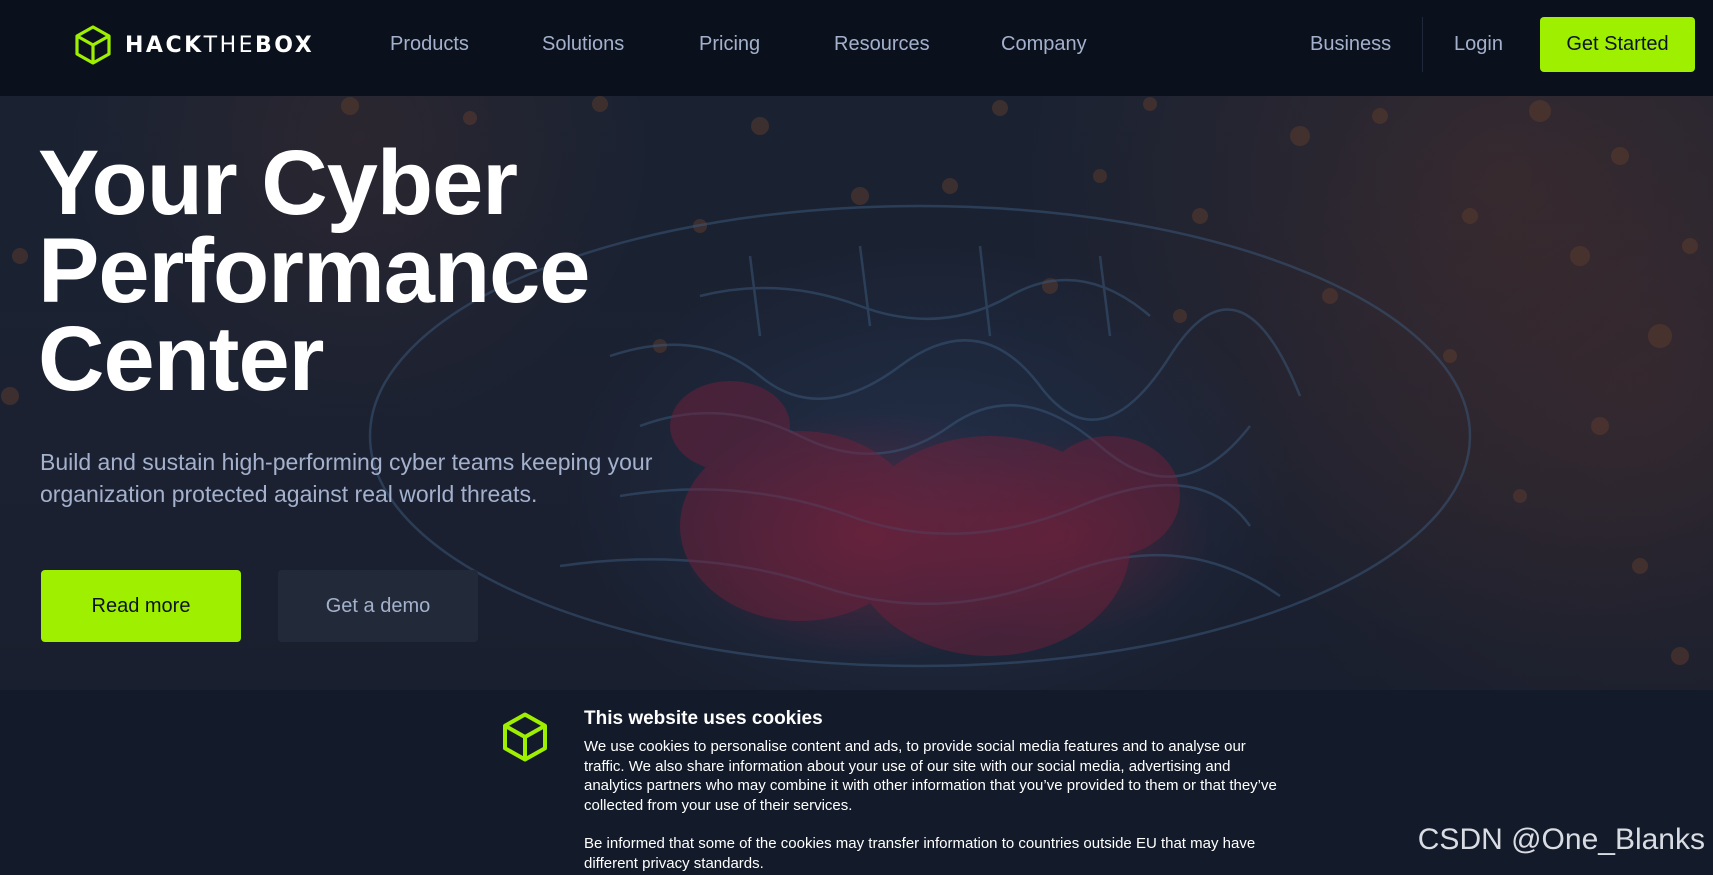 The height and width of the screenshot is (875, 1713). I want to click on nav-link-products: Products, so click(429, 44).